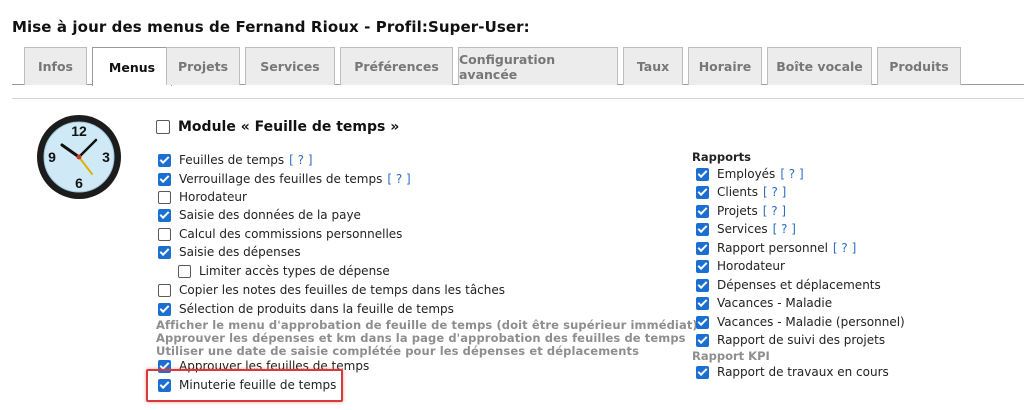 This screenshot has width=1024, height=410. Describe the element at coordinates (55, 66) in the screenshot. I see `tab-infos: Infos` at that location.